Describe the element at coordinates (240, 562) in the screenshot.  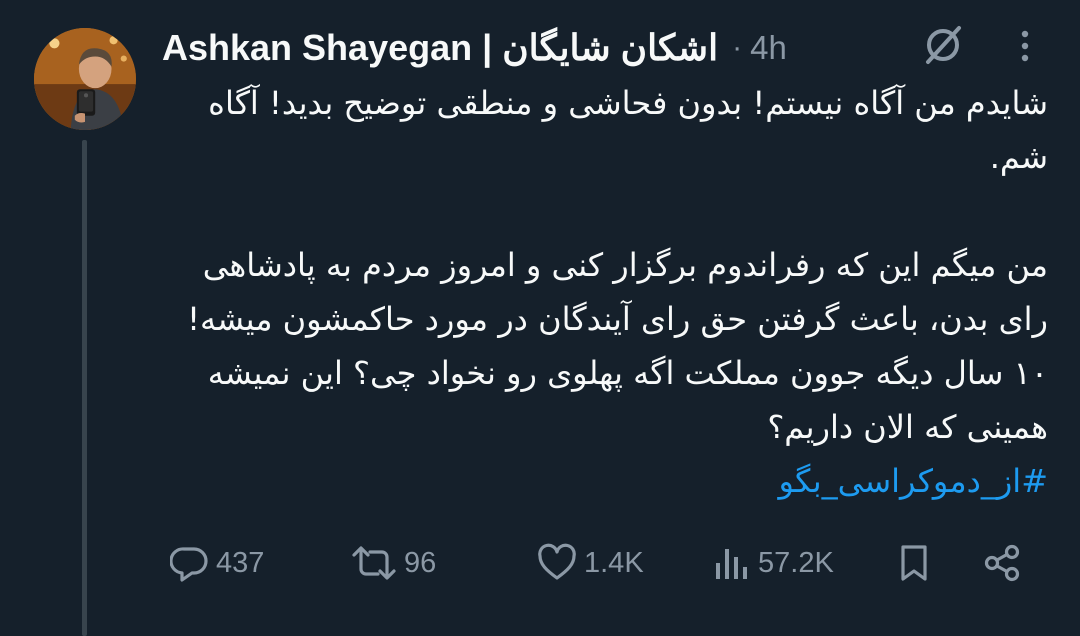
I see `reply-count: 437` at that location.